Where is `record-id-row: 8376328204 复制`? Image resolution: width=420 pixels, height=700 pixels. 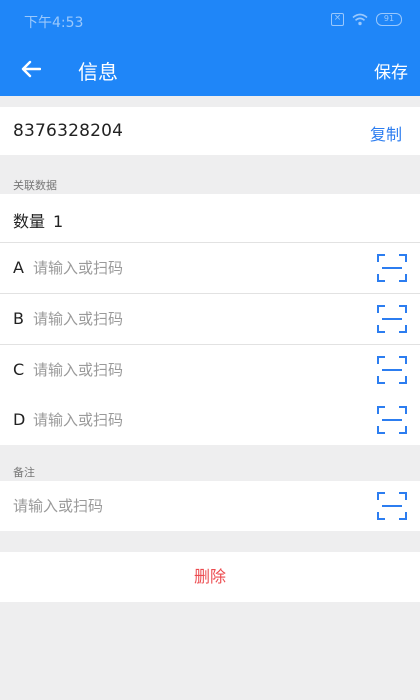
record-id-row: 8376328204 复制 is located at coordinates (210, 131).